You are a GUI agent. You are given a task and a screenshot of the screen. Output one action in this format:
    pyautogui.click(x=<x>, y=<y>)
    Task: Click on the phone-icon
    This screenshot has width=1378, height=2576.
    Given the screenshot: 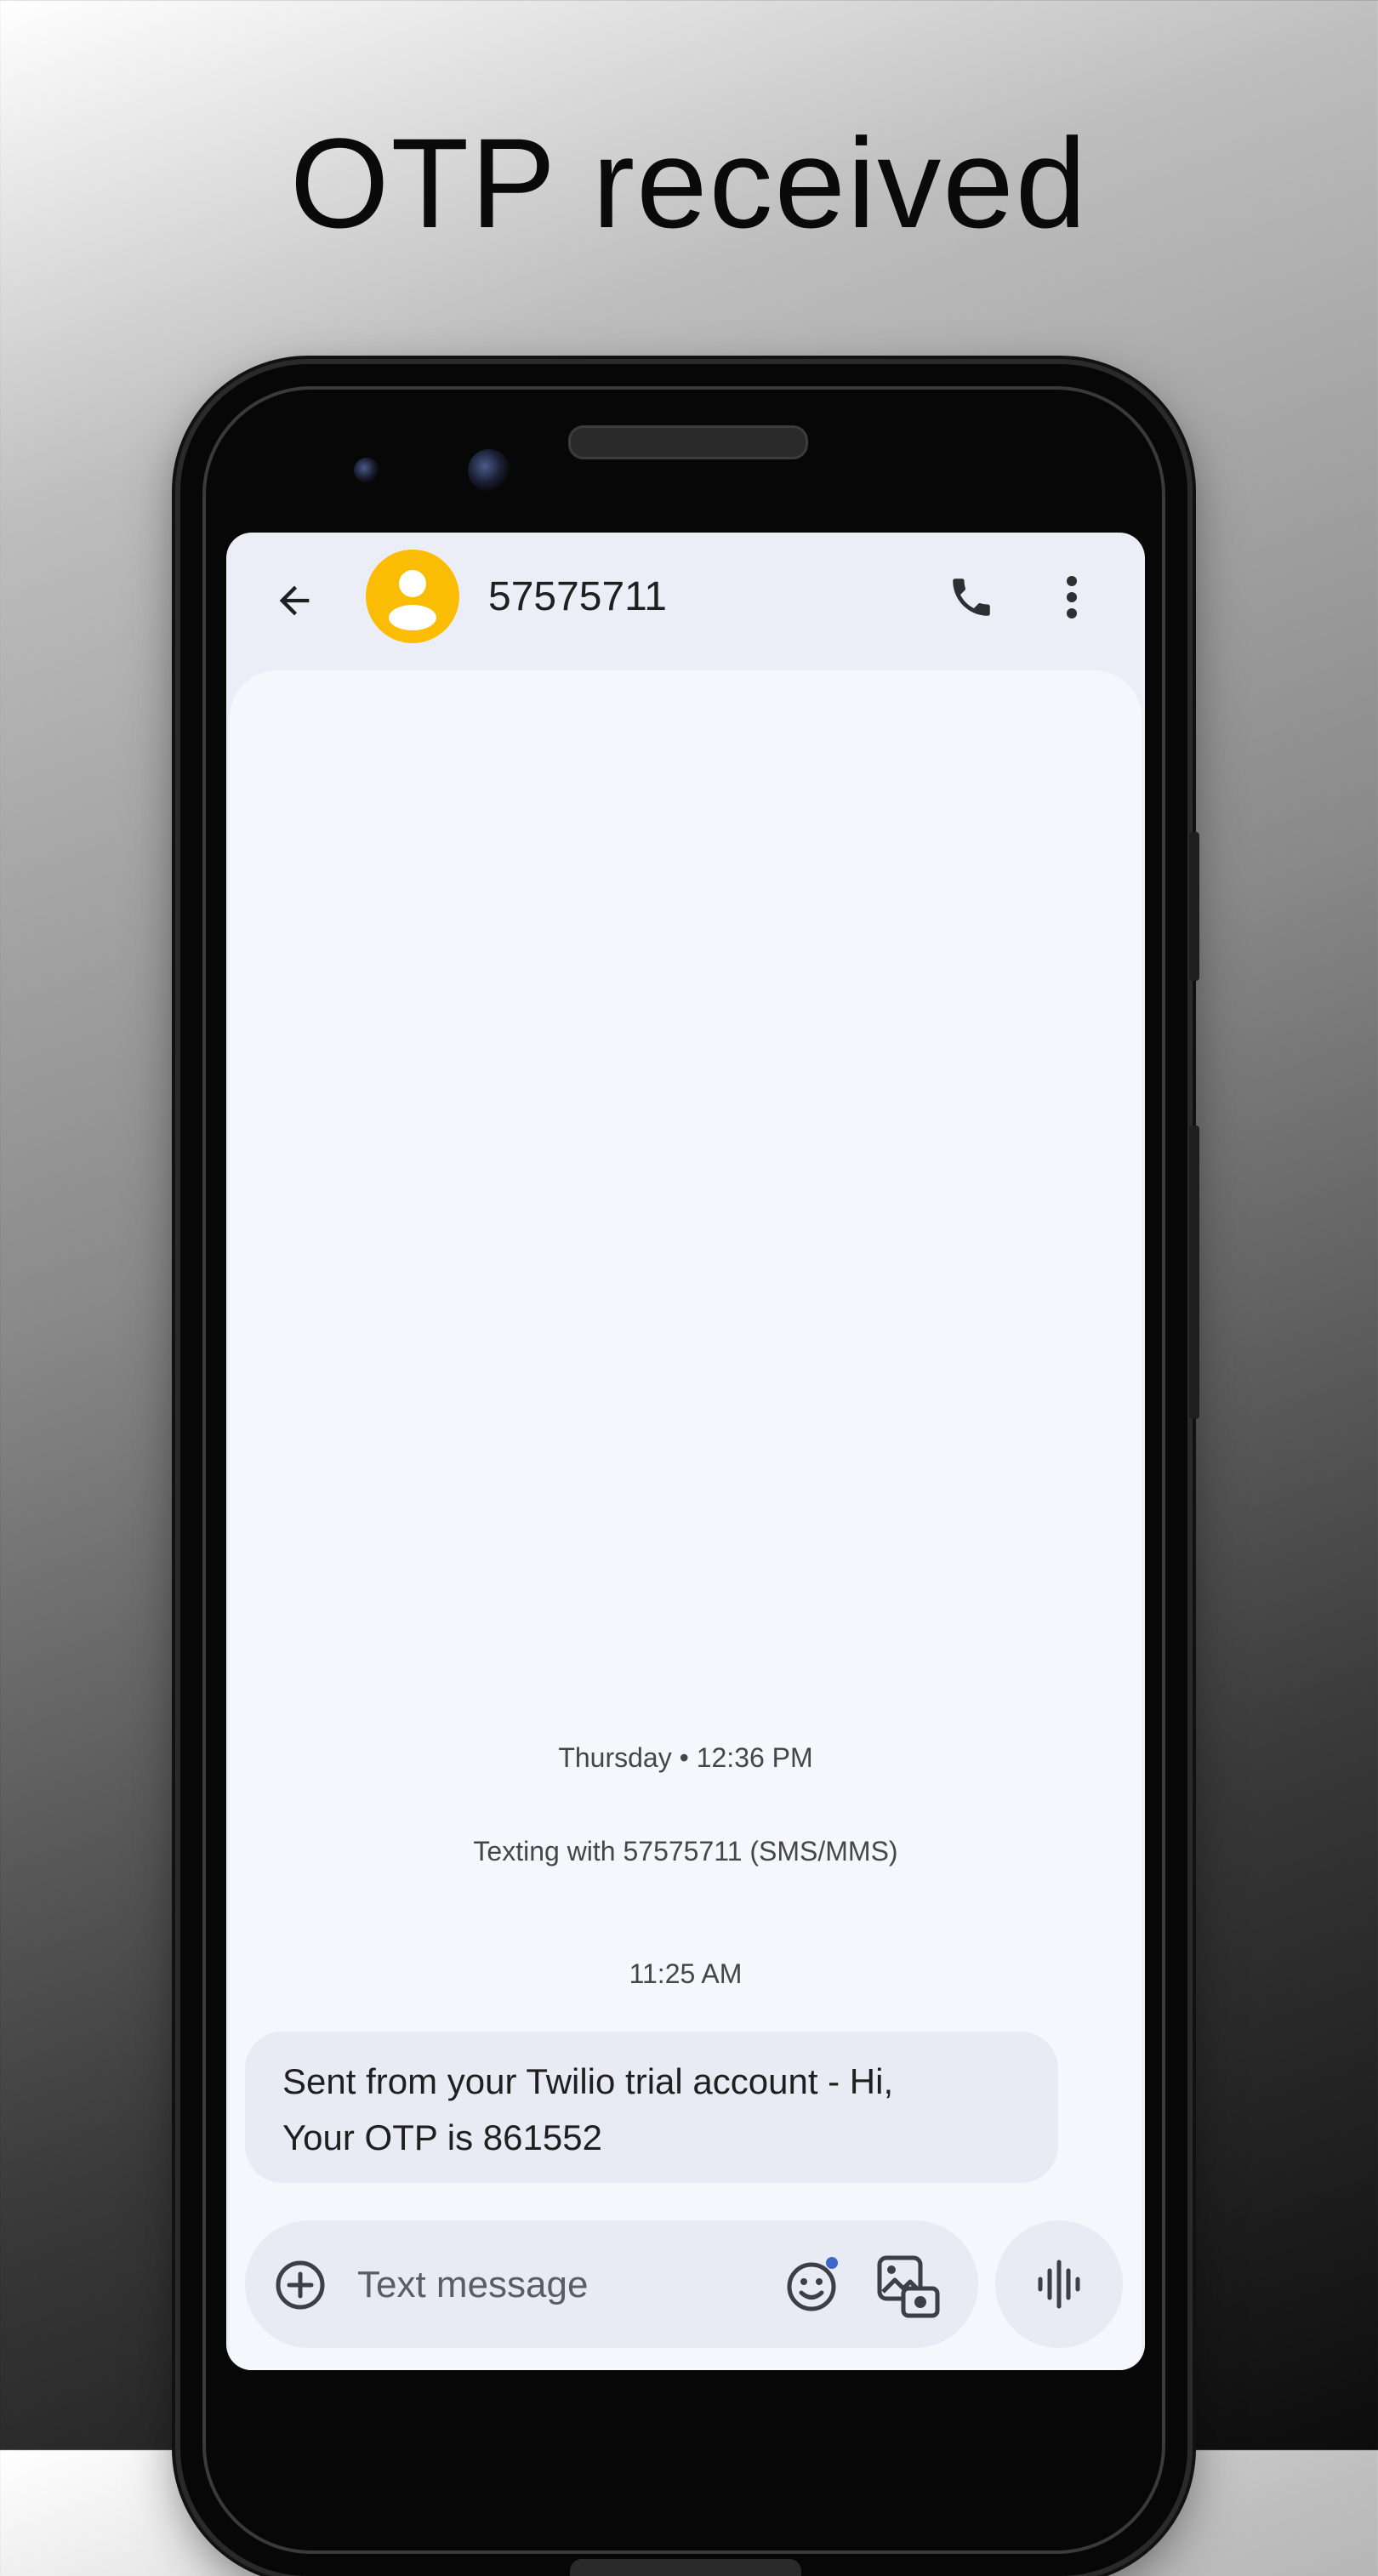 What is the action you would take?
    pyautogui.click(x=972, y=597)
    